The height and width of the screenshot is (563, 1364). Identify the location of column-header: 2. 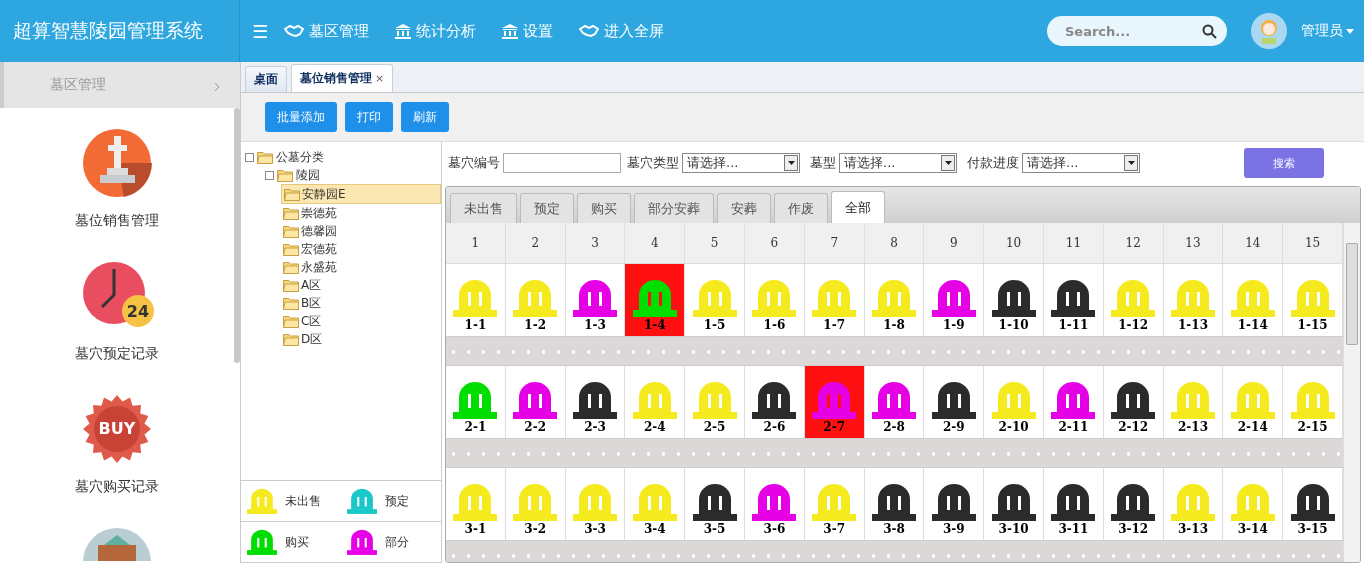
(535, 243).